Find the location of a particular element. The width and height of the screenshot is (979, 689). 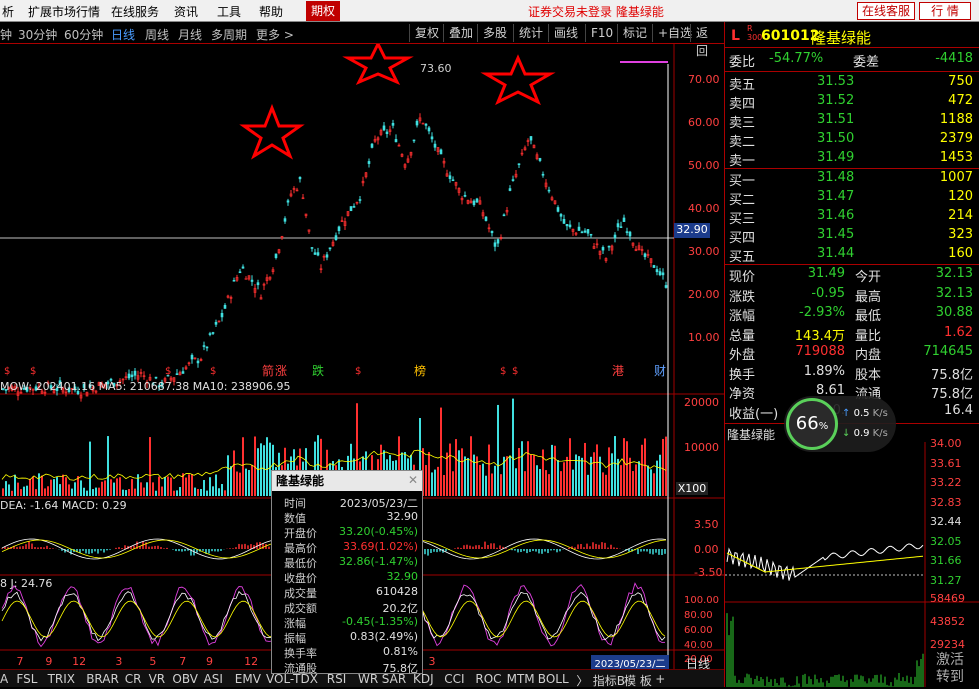

volume-axis-tick: 20000 is located at coordinates (701, 402).